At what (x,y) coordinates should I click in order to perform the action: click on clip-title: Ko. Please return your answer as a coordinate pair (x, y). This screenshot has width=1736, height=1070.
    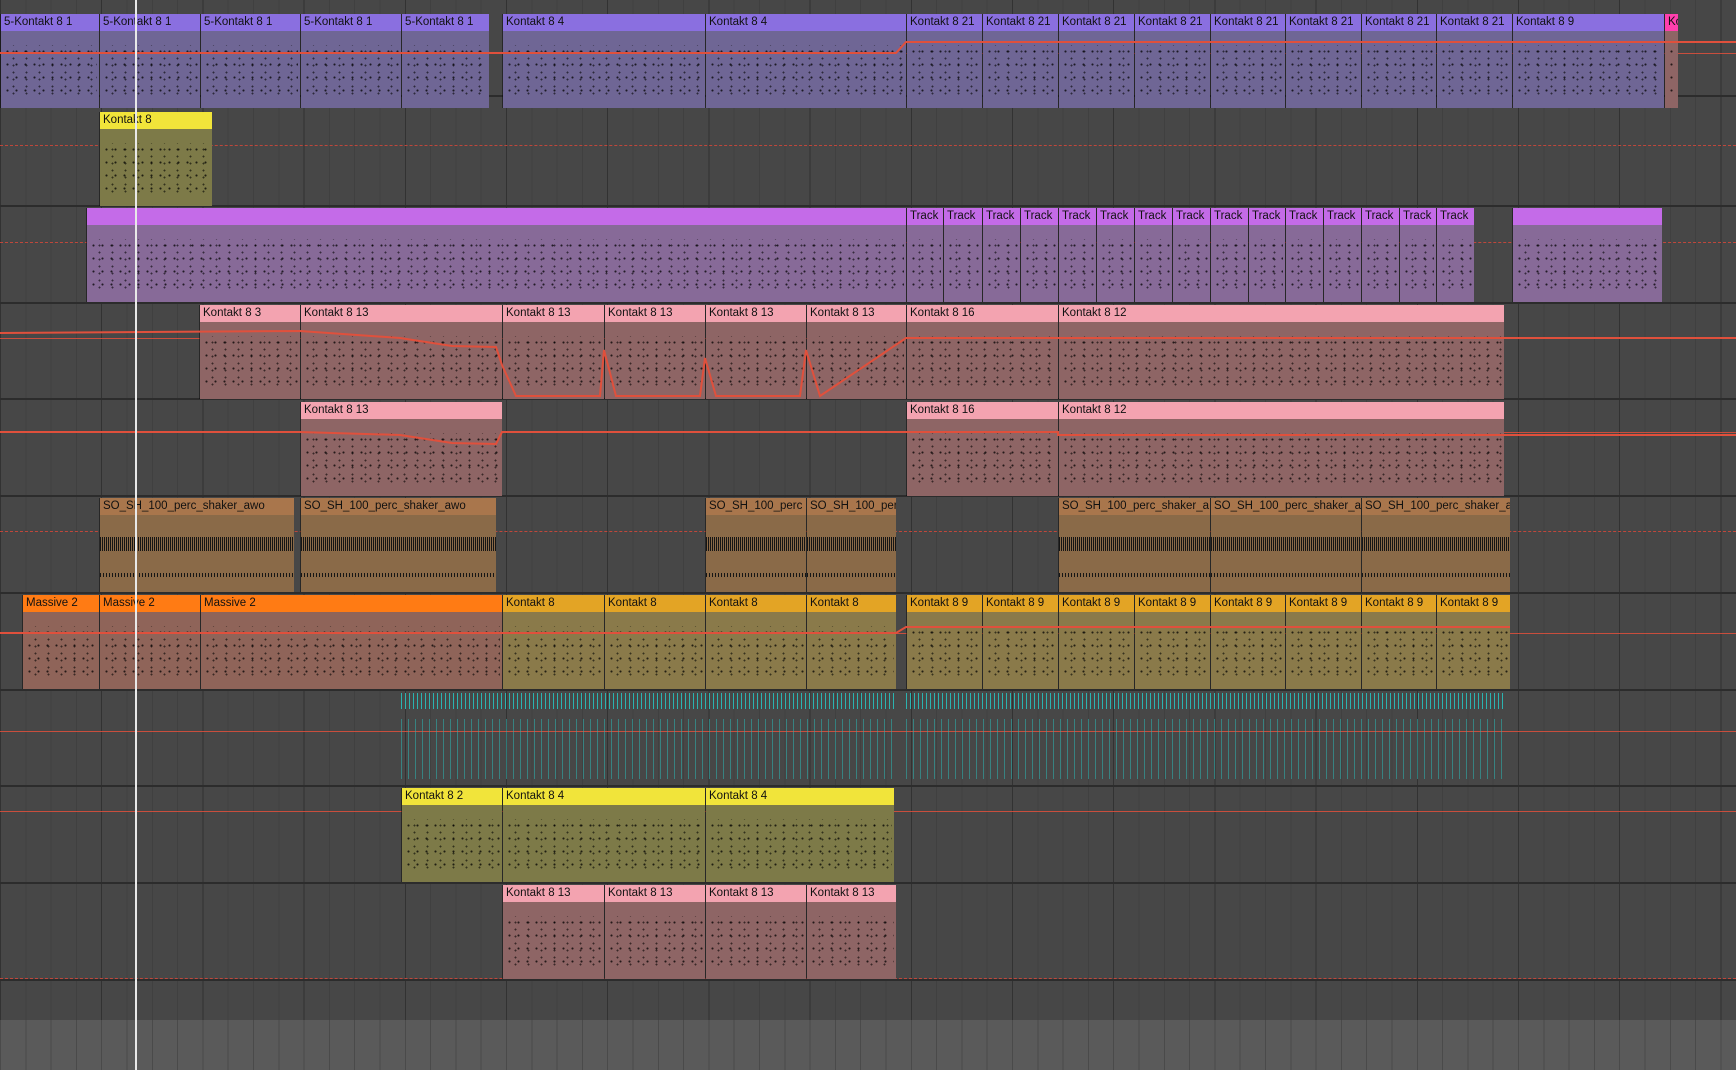
    Looking at the image, I should click on (1671, 22).